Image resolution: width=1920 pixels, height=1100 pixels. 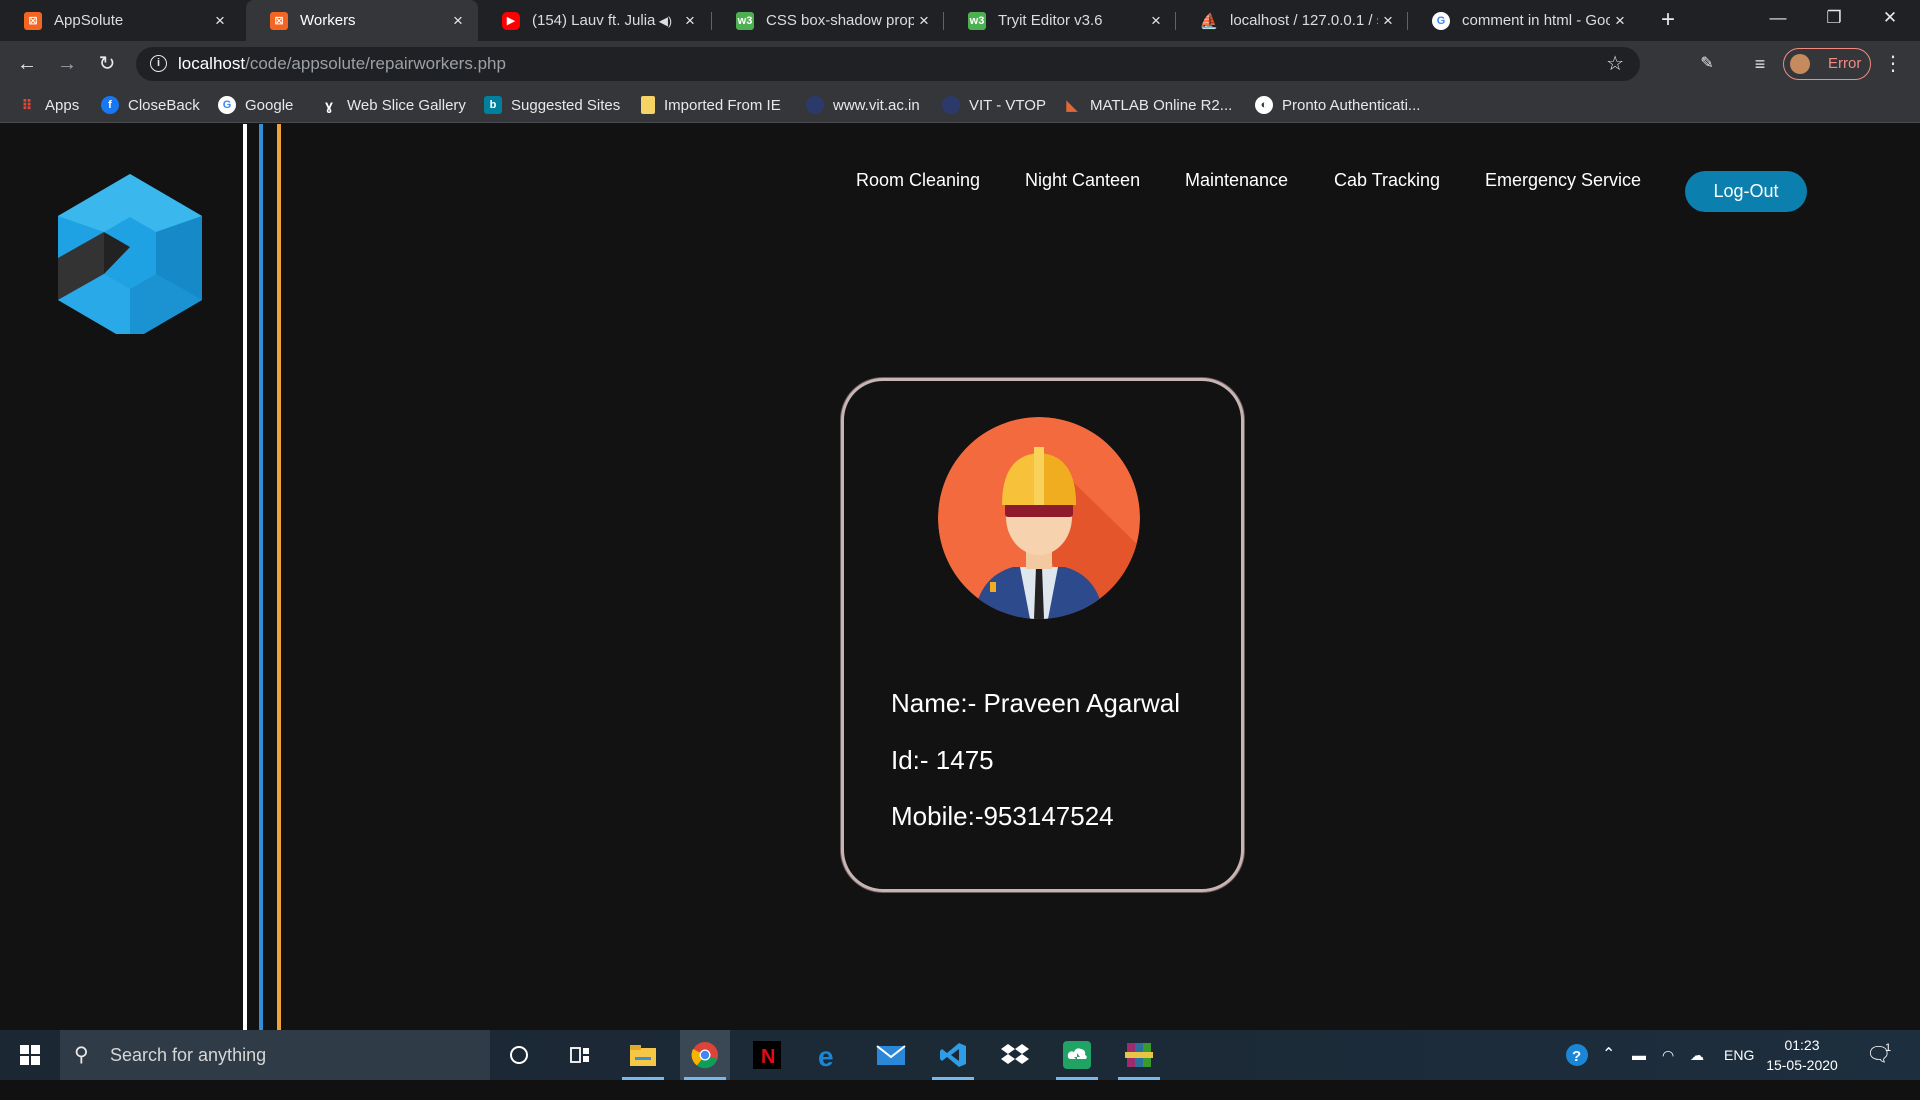 What do you see at coordinates (1536, 20) in the screenshot?
I see `tab-title: comment in html - Goo` at bounding box center [1536, 20].